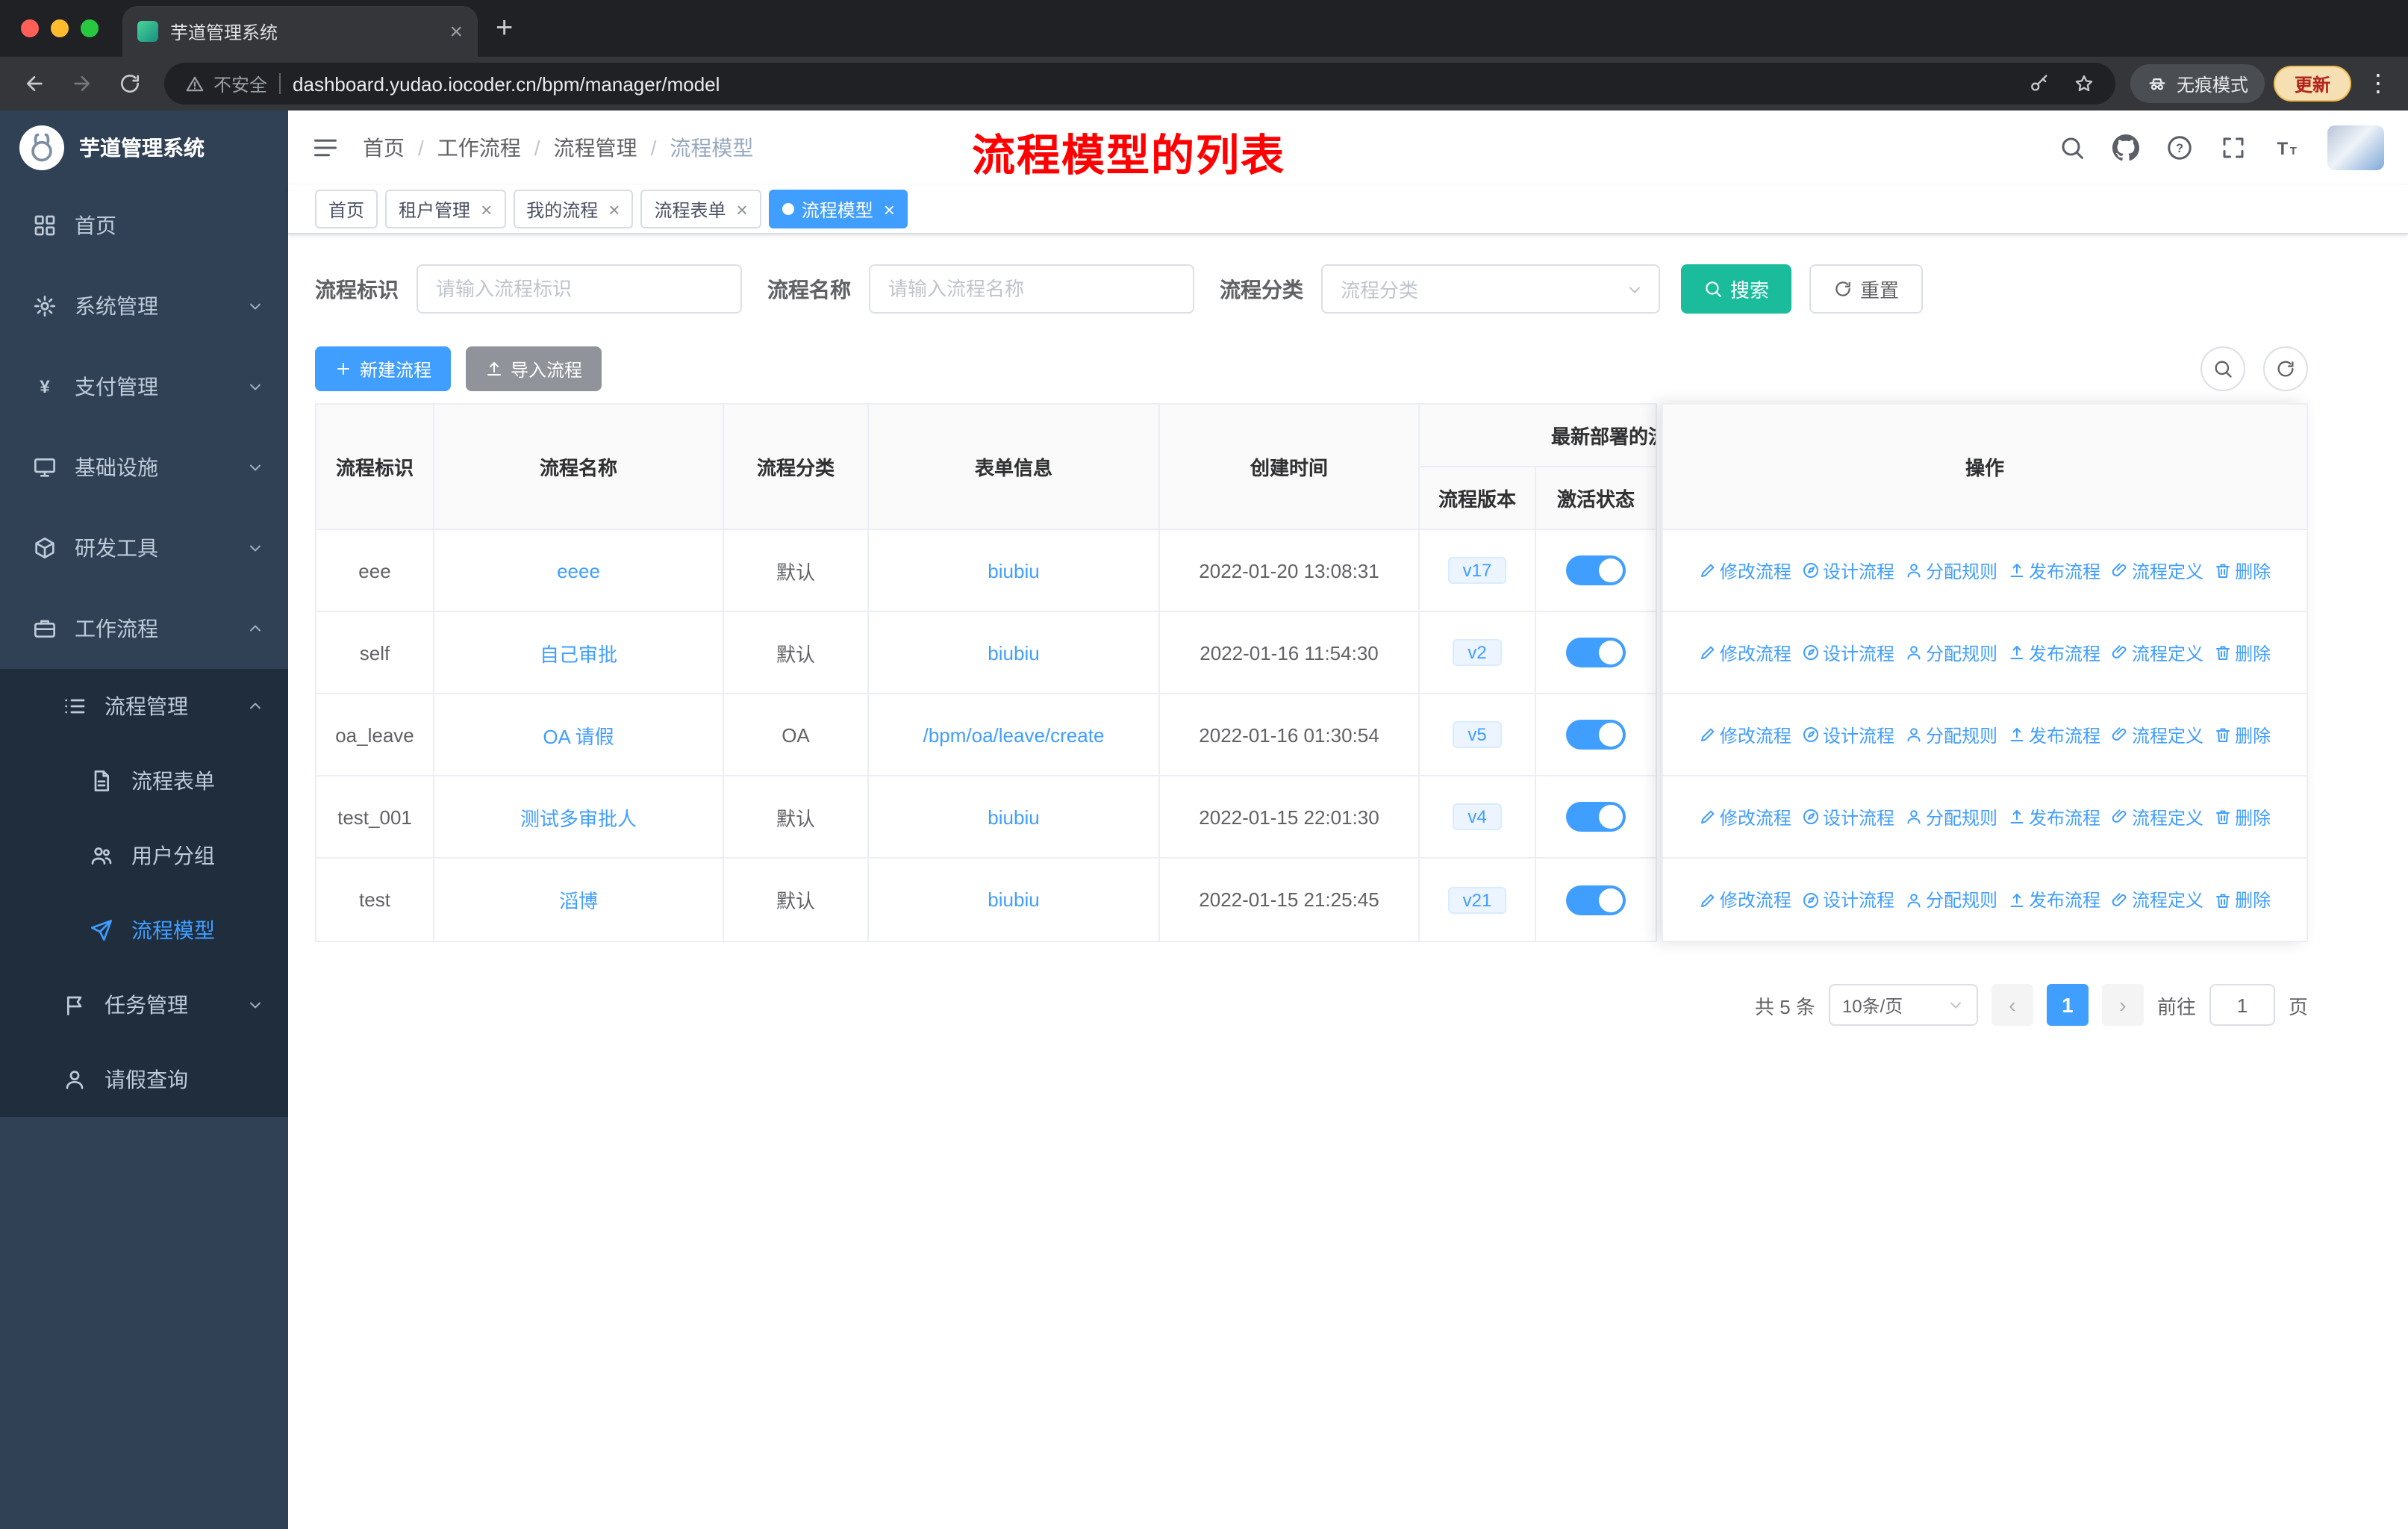 The height and width of the screenshot is (1529, 2408). What do you see at coordinates (504, 28) in the screenshot?
I see `new-tab-button: +` at bounding box center [504, 28].